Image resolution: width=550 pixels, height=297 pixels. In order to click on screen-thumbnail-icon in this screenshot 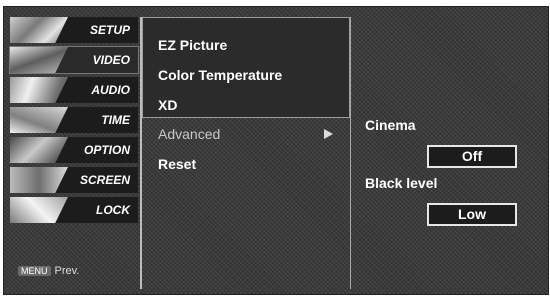, I will do `click(39, 180)`.